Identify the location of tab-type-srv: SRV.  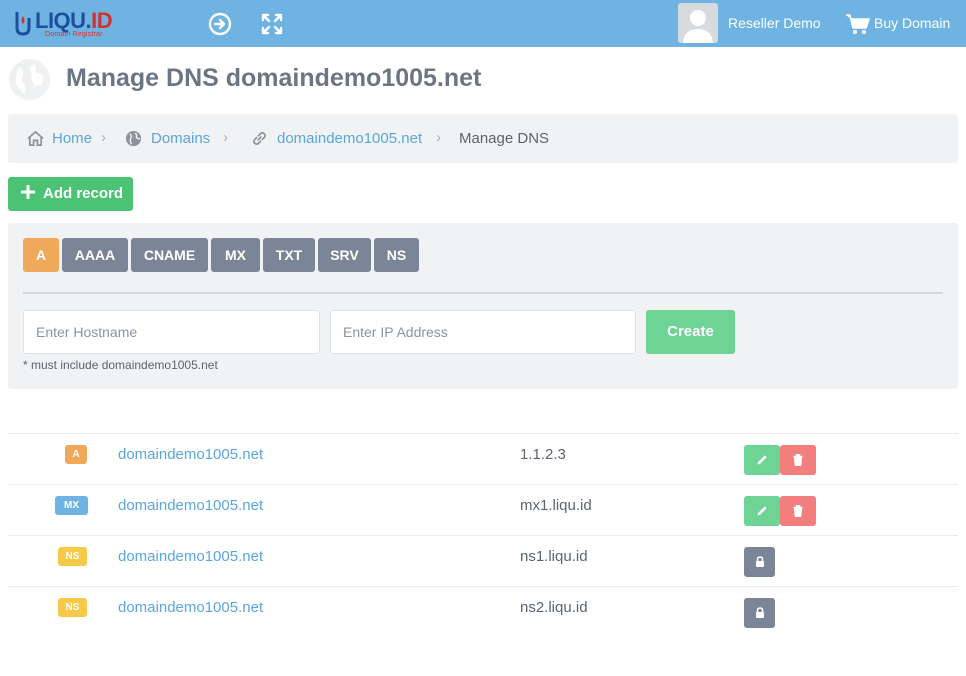
(344, 255).